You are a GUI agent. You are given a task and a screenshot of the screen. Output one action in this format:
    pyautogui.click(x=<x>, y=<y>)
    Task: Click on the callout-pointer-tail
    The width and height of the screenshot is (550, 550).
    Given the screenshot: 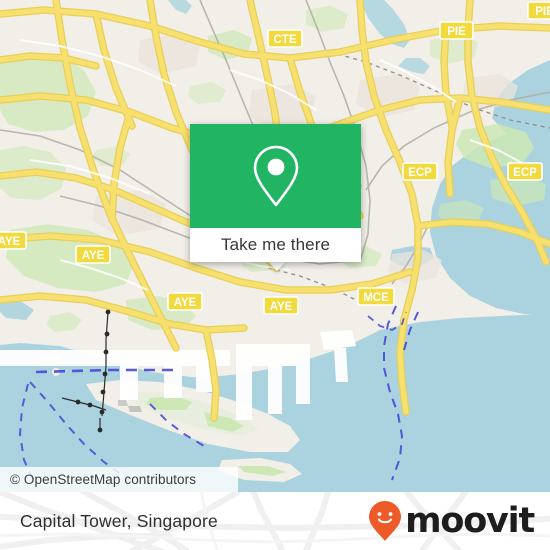 What is the action you would take?
    pyautogui.click(x=277, y=266)
    